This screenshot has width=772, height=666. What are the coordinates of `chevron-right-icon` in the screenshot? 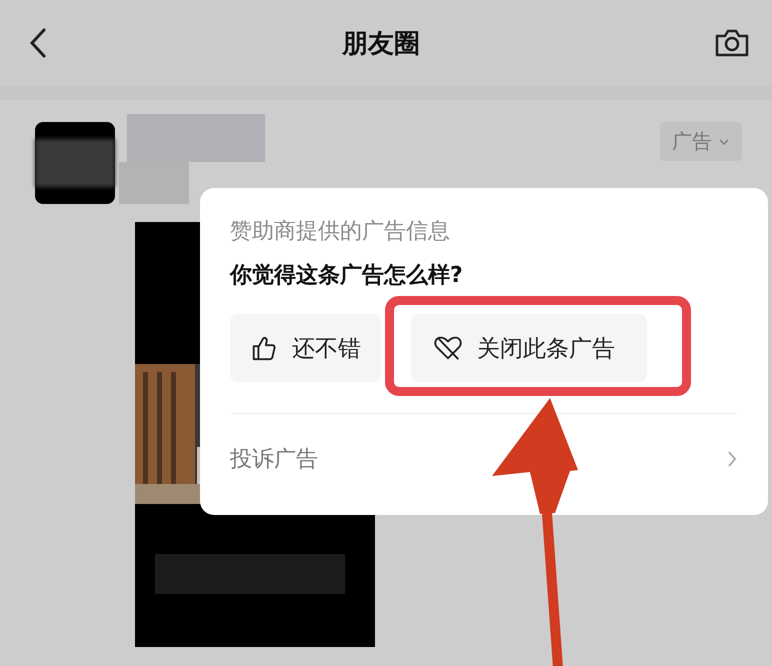 It's located at (732, 459).